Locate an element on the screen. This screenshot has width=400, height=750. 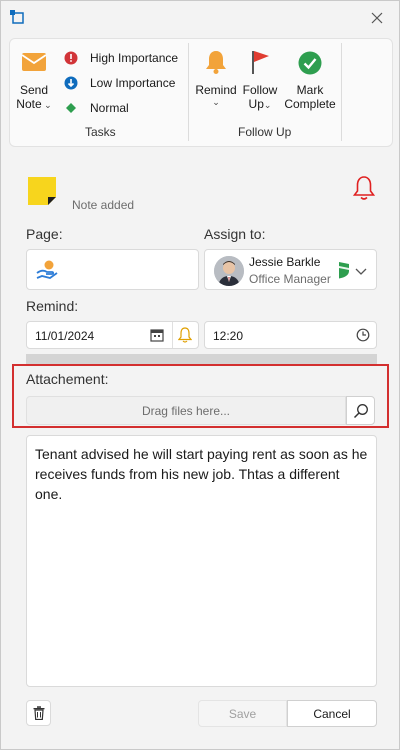
mark-complete-label-line2: Complete is located at coordinates (310, 104).